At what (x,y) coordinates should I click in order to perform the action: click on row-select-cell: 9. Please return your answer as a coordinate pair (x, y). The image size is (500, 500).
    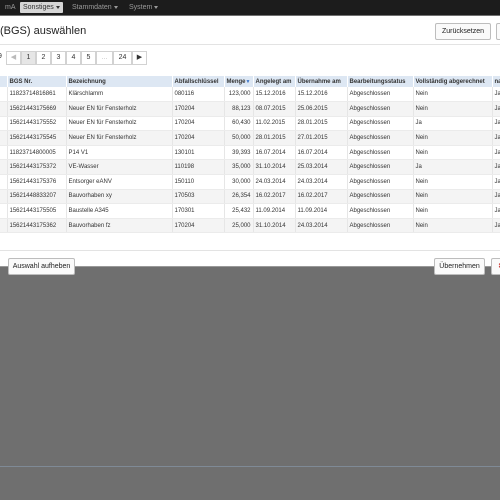
    Looking at the image, I should click on (4, 109).